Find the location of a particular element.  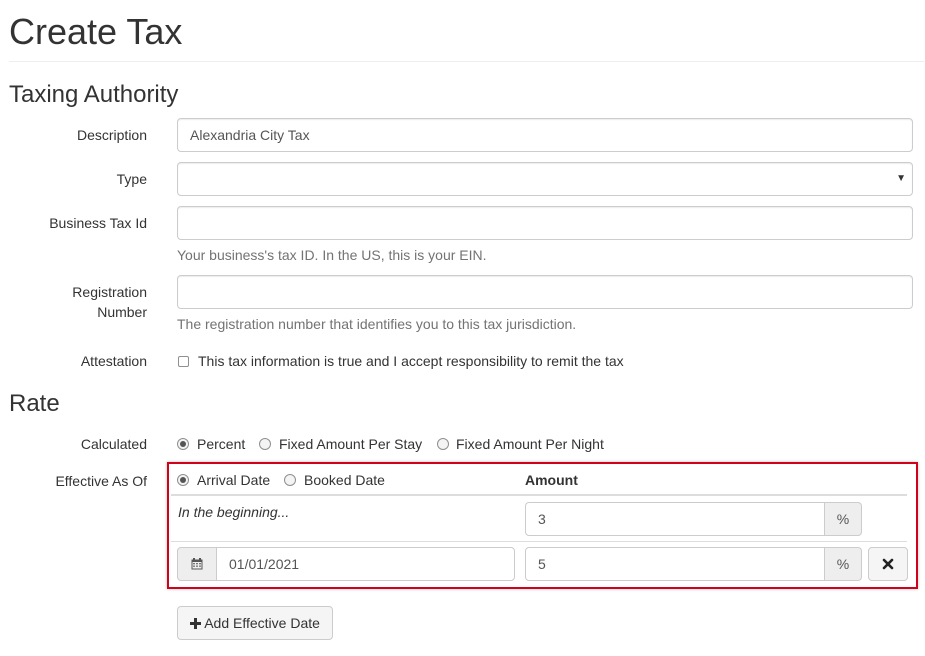

radio-booked-date is located at coordinates (290, 480).